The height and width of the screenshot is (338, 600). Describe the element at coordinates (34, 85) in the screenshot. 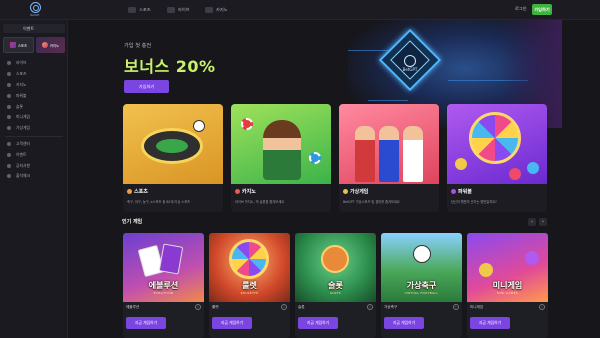

I see `sidebar-item-casino: 카지노` at that location.